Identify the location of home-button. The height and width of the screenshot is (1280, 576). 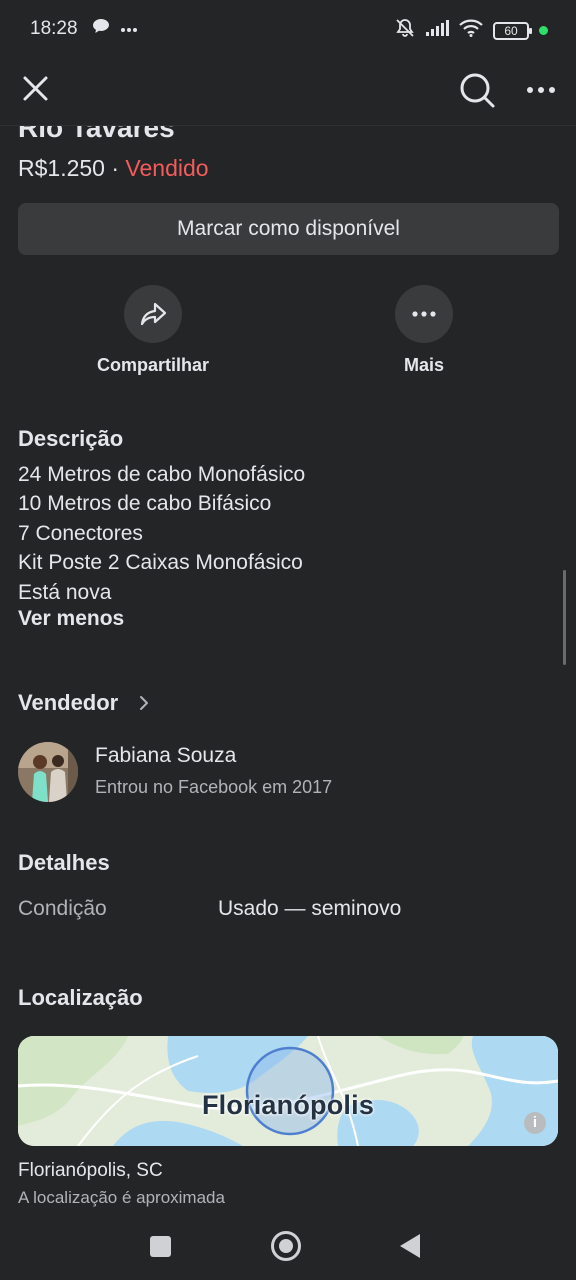
(286, 1246).